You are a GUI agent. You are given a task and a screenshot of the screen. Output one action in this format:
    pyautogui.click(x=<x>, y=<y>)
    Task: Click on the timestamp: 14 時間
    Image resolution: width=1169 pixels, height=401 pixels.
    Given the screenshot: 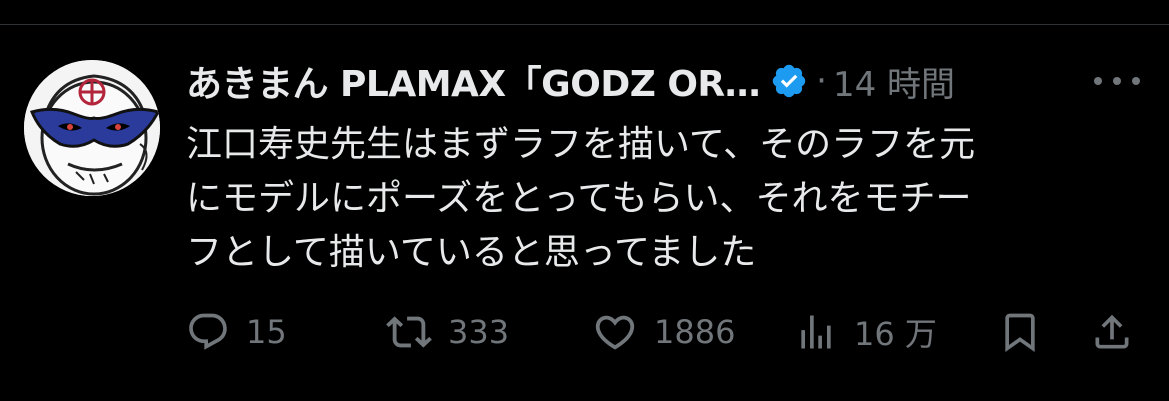 What is the action you would take?
    pyautogui.click(x=894, y=81)
    